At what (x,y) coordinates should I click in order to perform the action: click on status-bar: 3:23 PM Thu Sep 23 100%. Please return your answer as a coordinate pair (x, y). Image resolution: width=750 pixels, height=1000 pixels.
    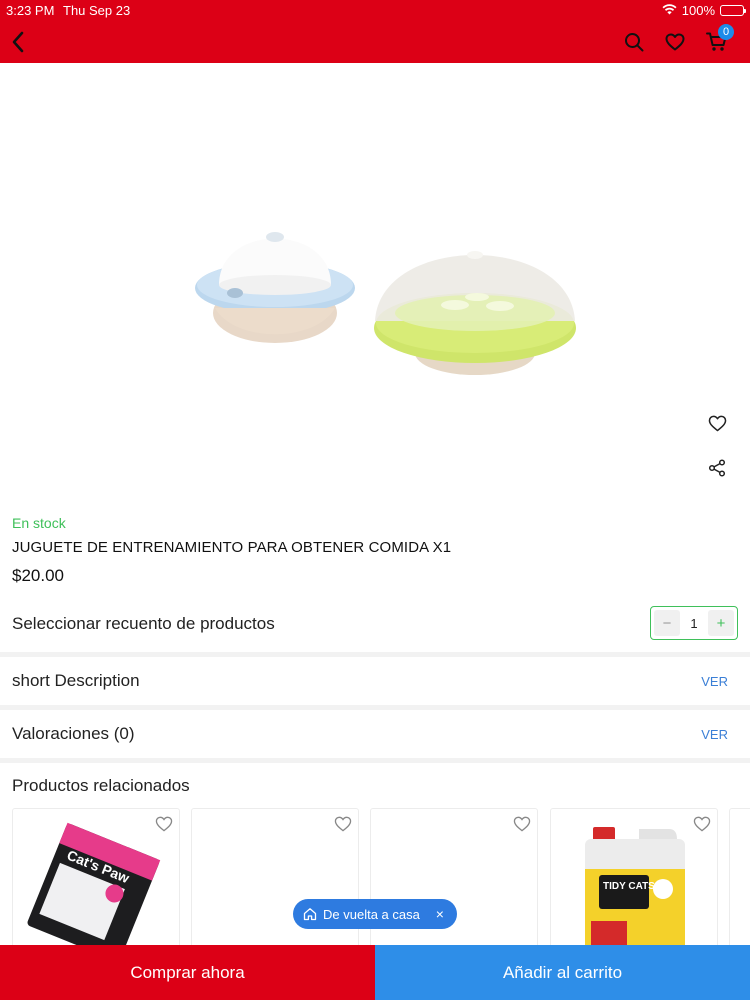
    Looking at the image, I should click on (375, 10).